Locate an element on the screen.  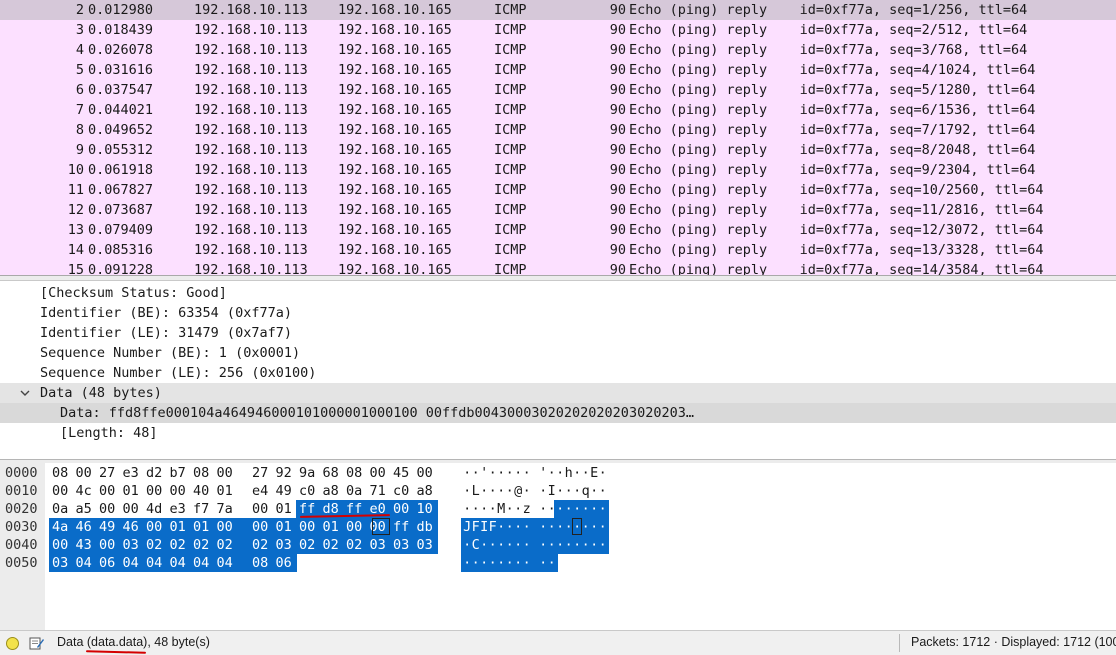
hex-byte: 68 is located at coordinates (332, 473).